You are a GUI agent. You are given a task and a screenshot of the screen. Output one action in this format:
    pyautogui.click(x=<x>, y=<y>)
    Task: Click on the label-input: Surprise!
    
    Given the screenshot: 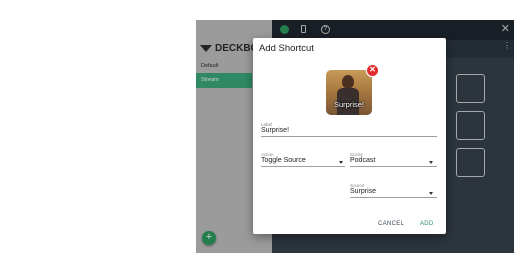 What is the action you would take?
    pyautogui.click(x=275, y=130)
    